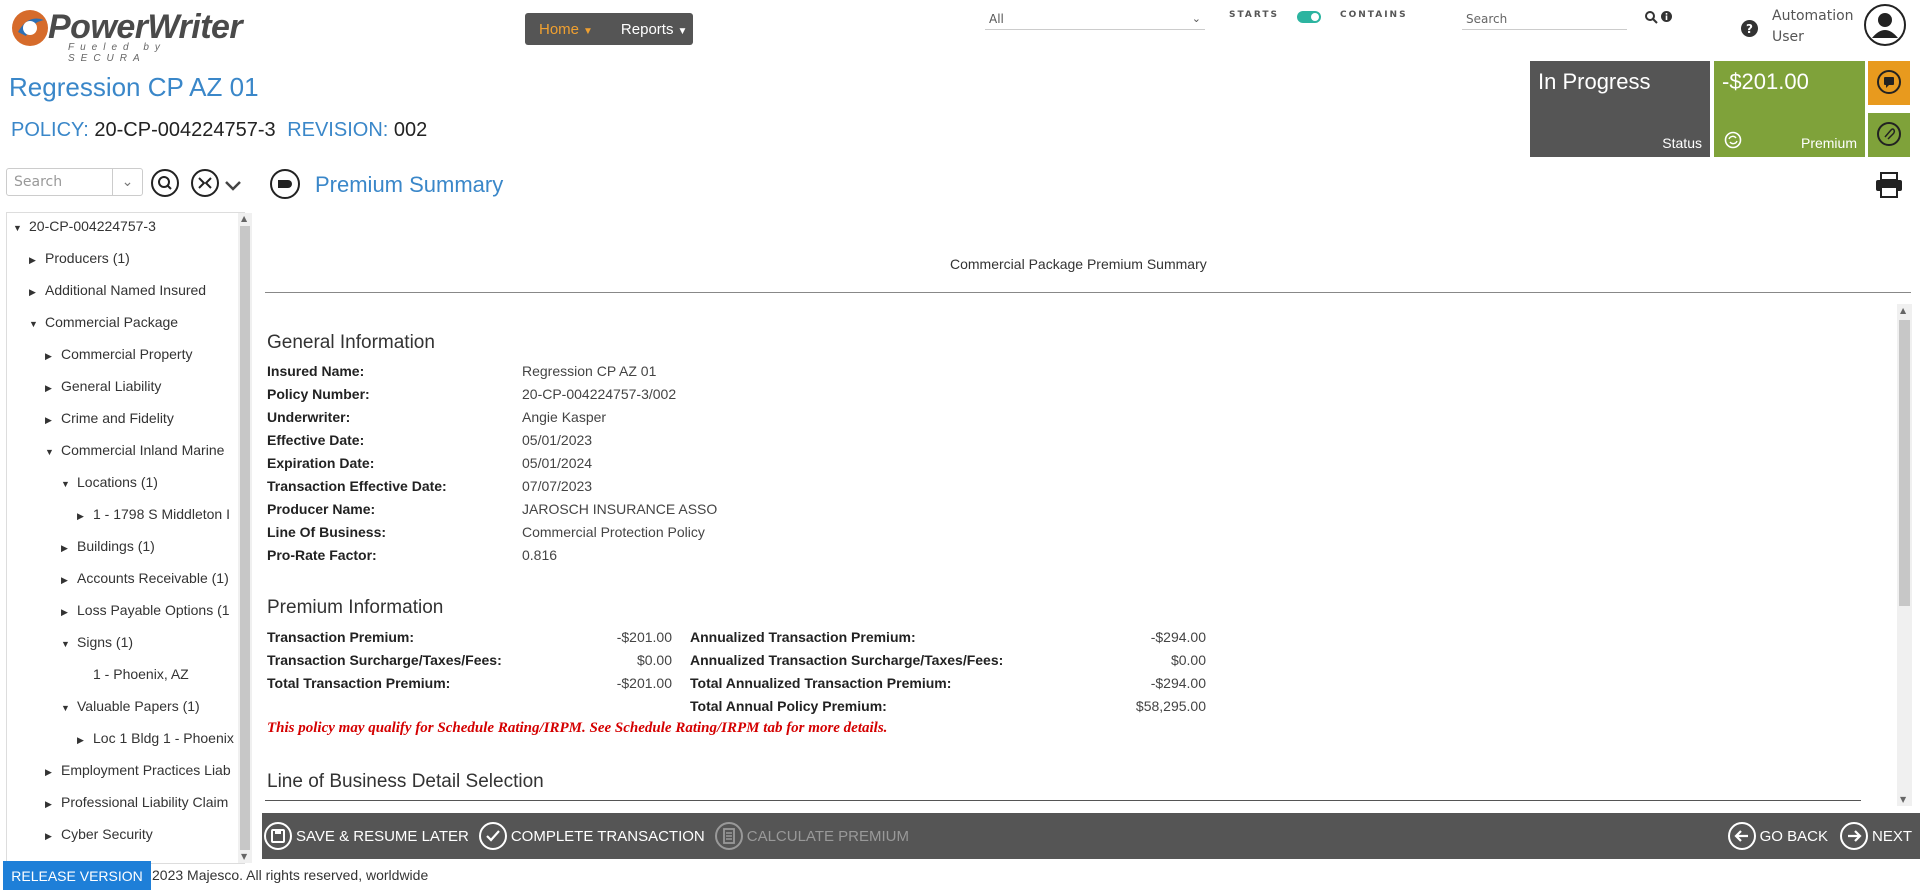 Image resolution: width=1920 pixels, height=892 pixels. I want to click on policy-line: POLICY: 20-CP-004224757-3 REVISION: 002, so click(219, 130).